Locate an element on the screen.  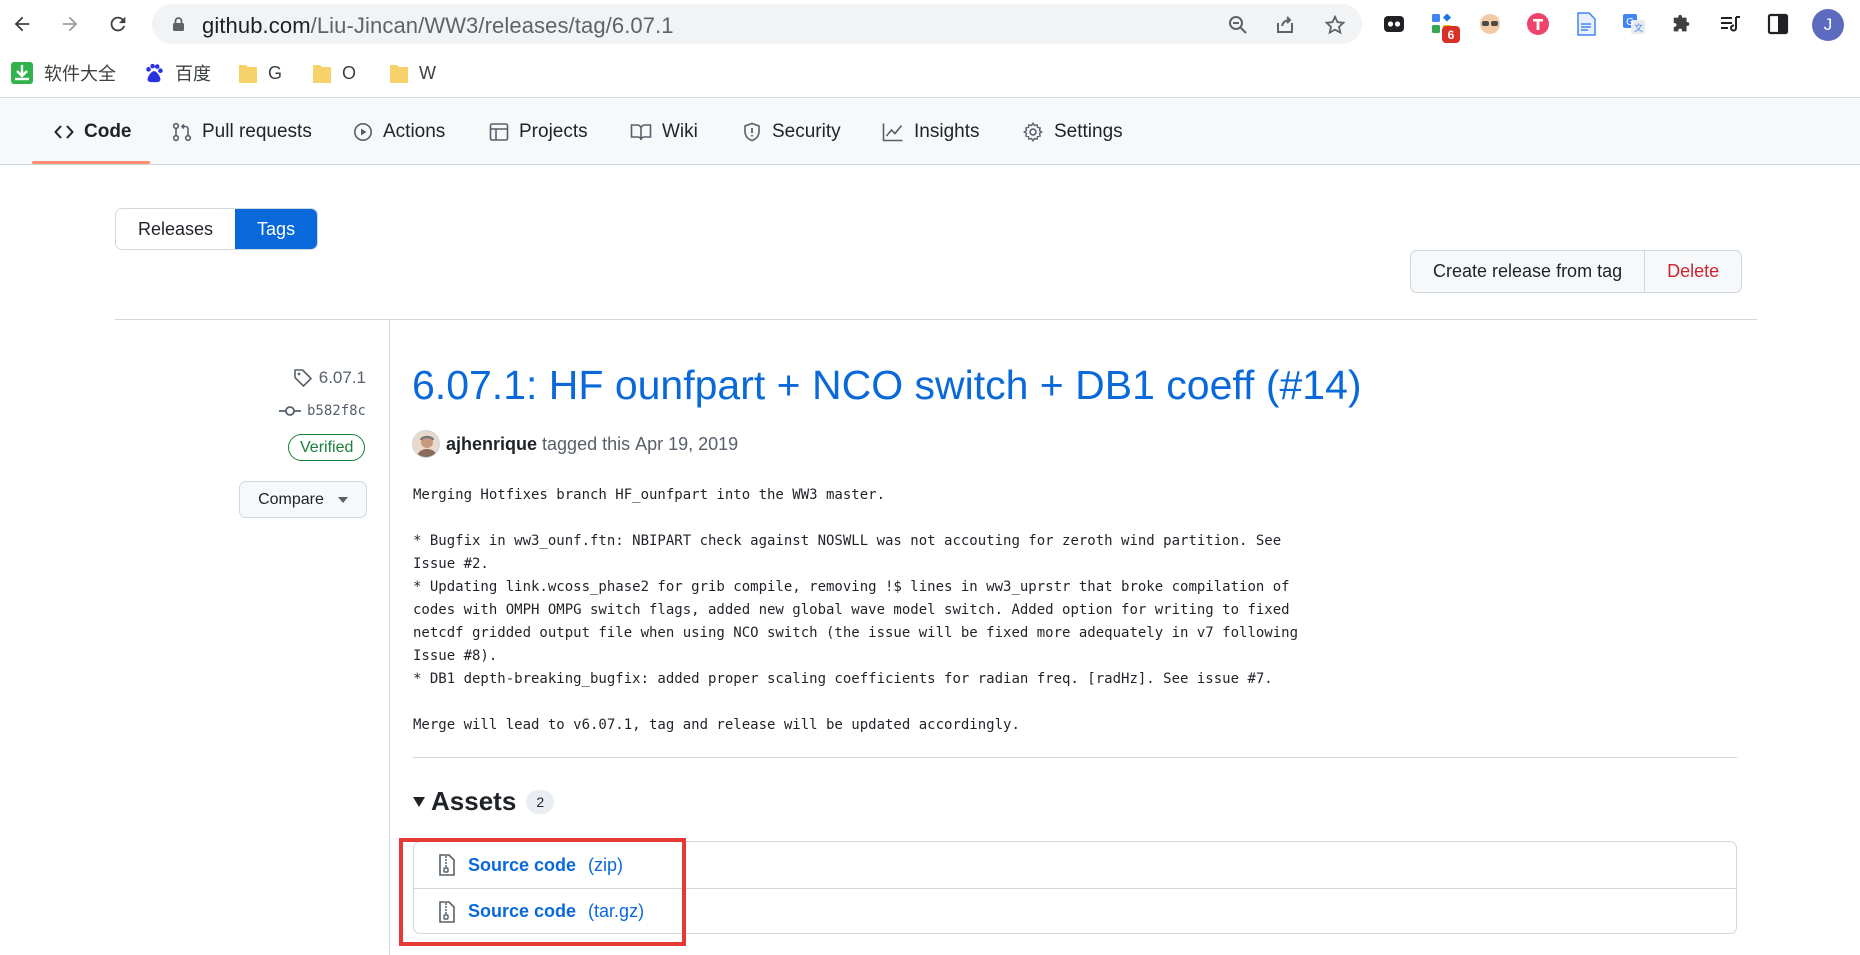
tab-wiki: Wiki is located at coordinates (664, 132).